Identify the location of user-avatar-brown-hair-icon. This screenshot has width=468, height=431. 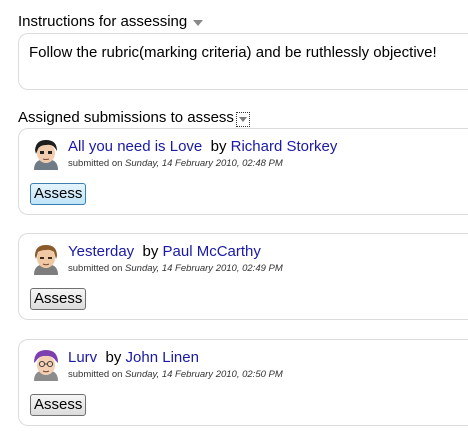
(46, 259).